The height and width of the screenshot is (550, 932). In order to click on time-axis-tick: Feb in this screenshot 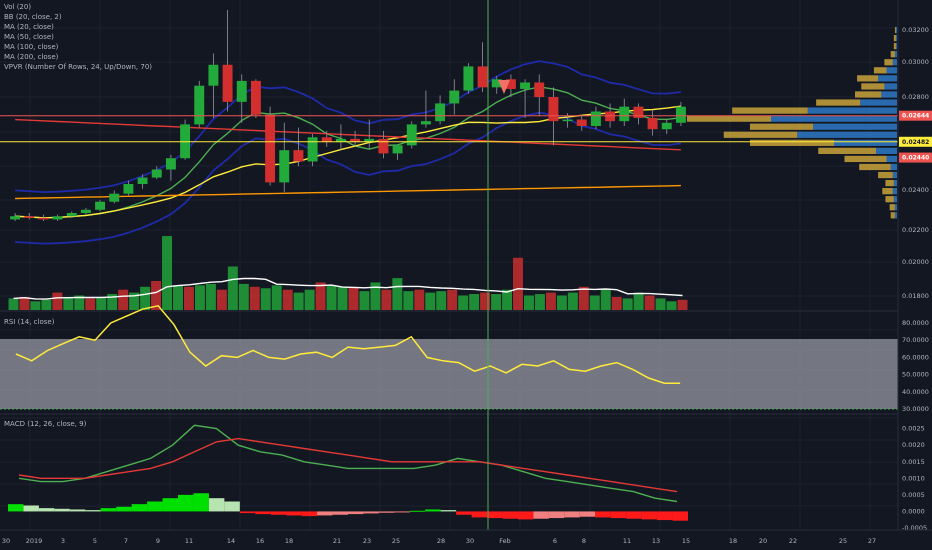, I will do `click(505, 541)`.